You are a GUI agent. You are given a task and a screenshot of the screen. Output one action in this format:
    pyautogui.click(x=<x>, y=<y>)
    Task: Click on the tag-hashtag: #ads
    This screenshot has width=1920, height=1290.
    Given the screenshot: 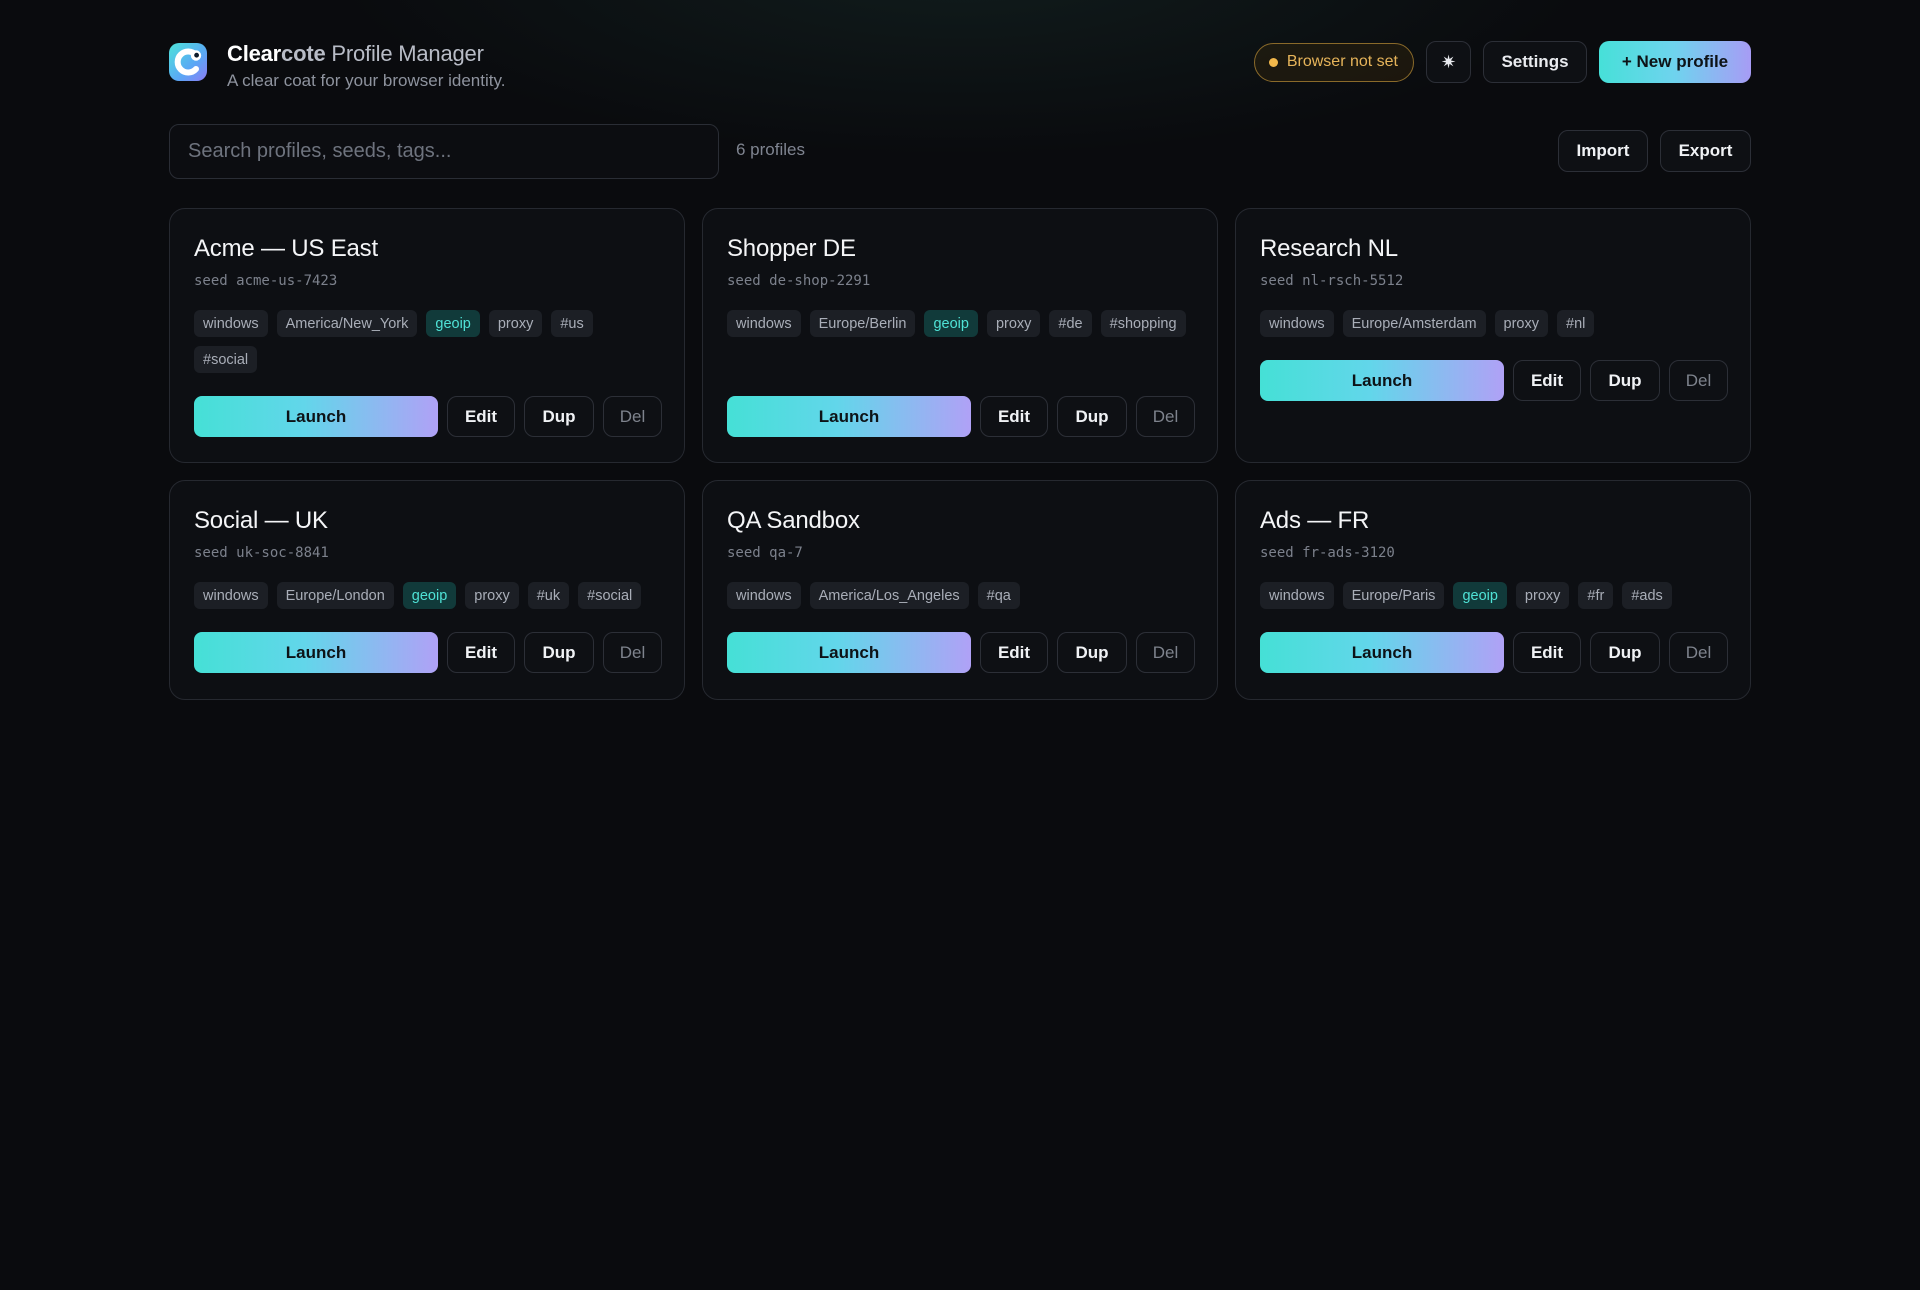 What is the action you would take?
    pyautogui.click(x=1647, y=595)
    